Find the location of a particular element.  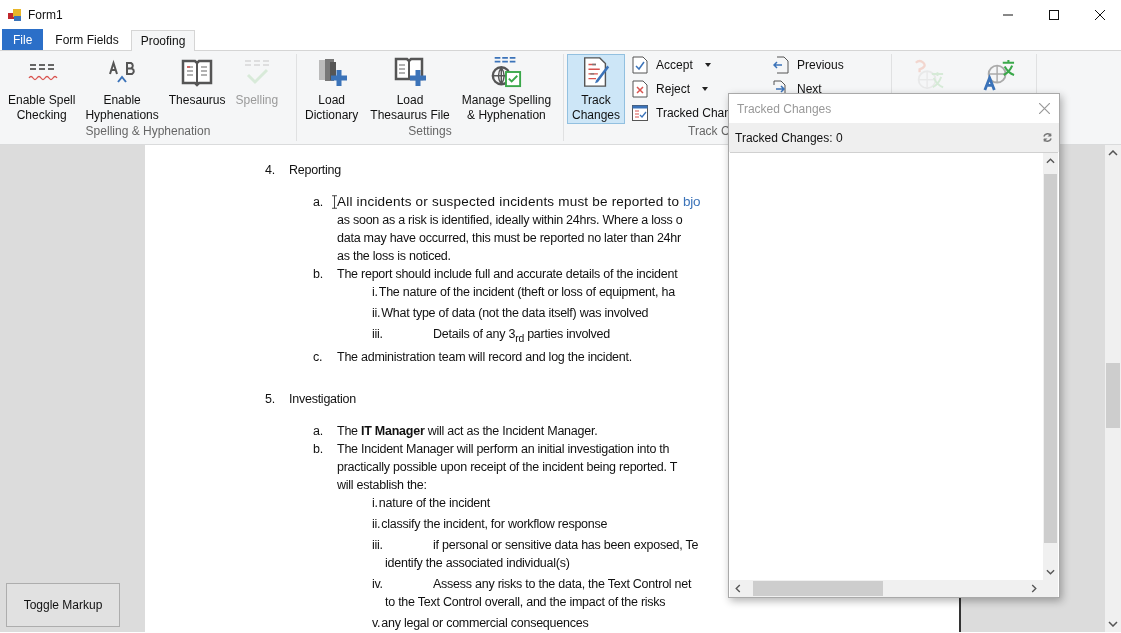

app-icon is located at coordinates (15, 14).